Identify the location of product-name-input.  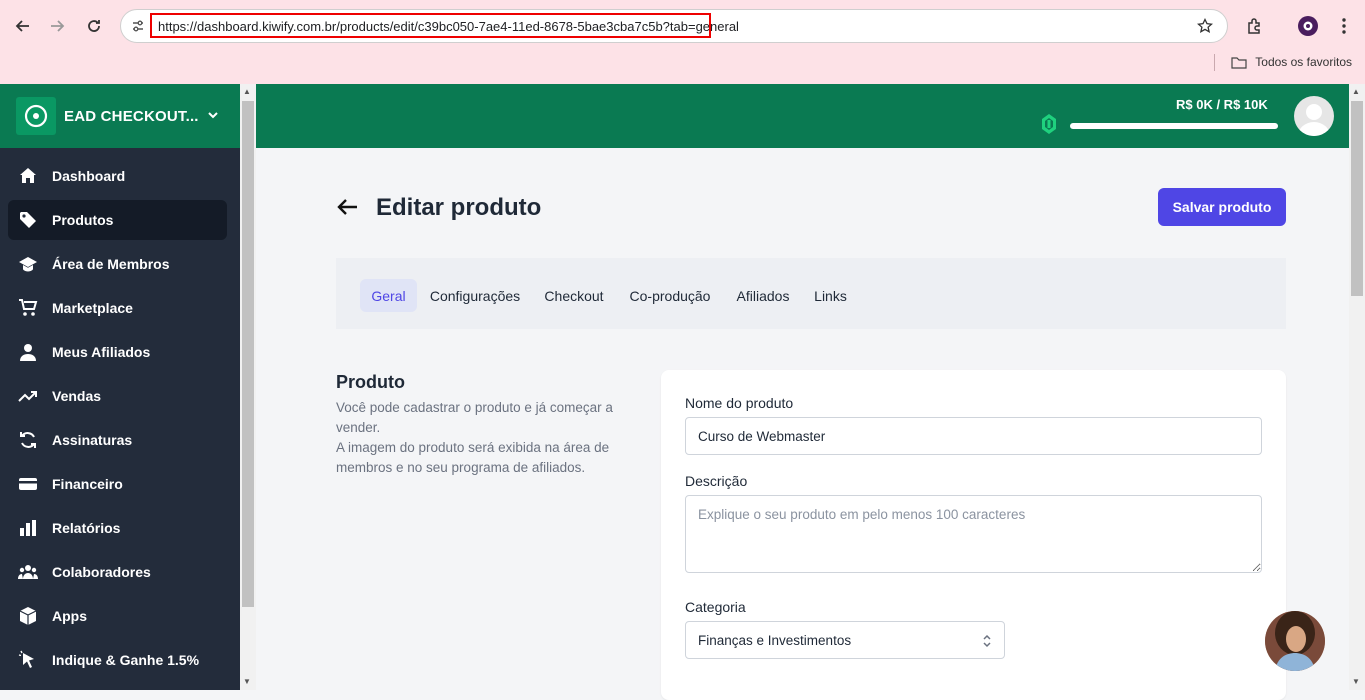
(973, 436).